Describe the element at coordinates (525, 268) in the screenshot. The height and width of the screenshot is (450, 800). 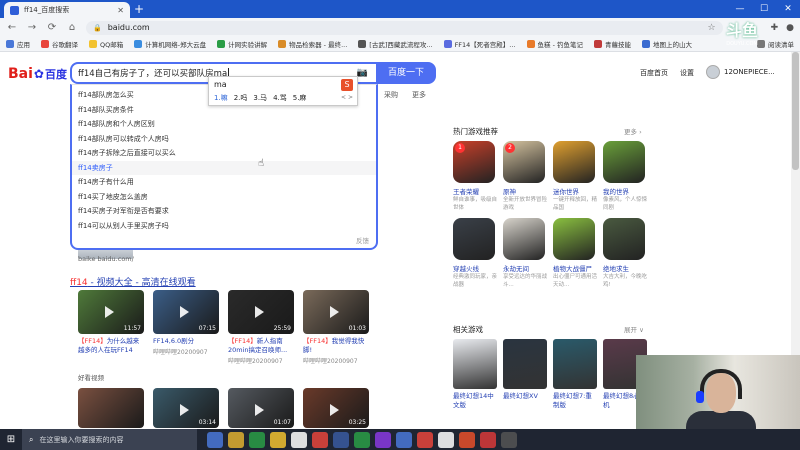
I see `game-name: 永劫无间` at that location.